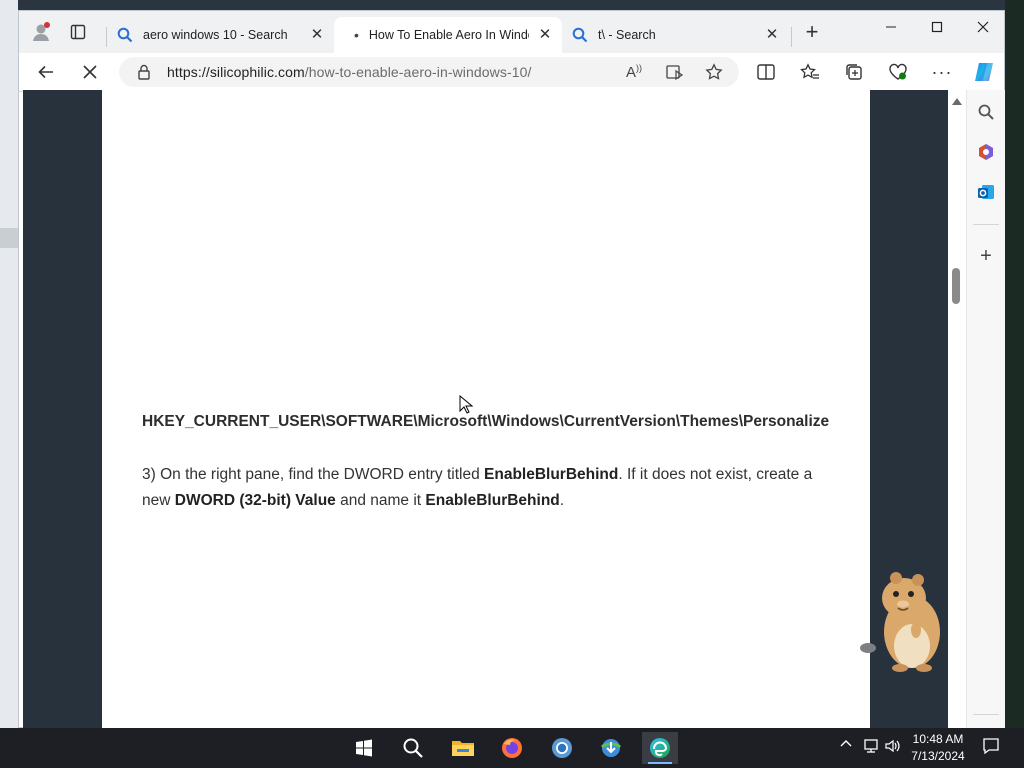  I want to click on plus-icon: +, so click(986, 255).